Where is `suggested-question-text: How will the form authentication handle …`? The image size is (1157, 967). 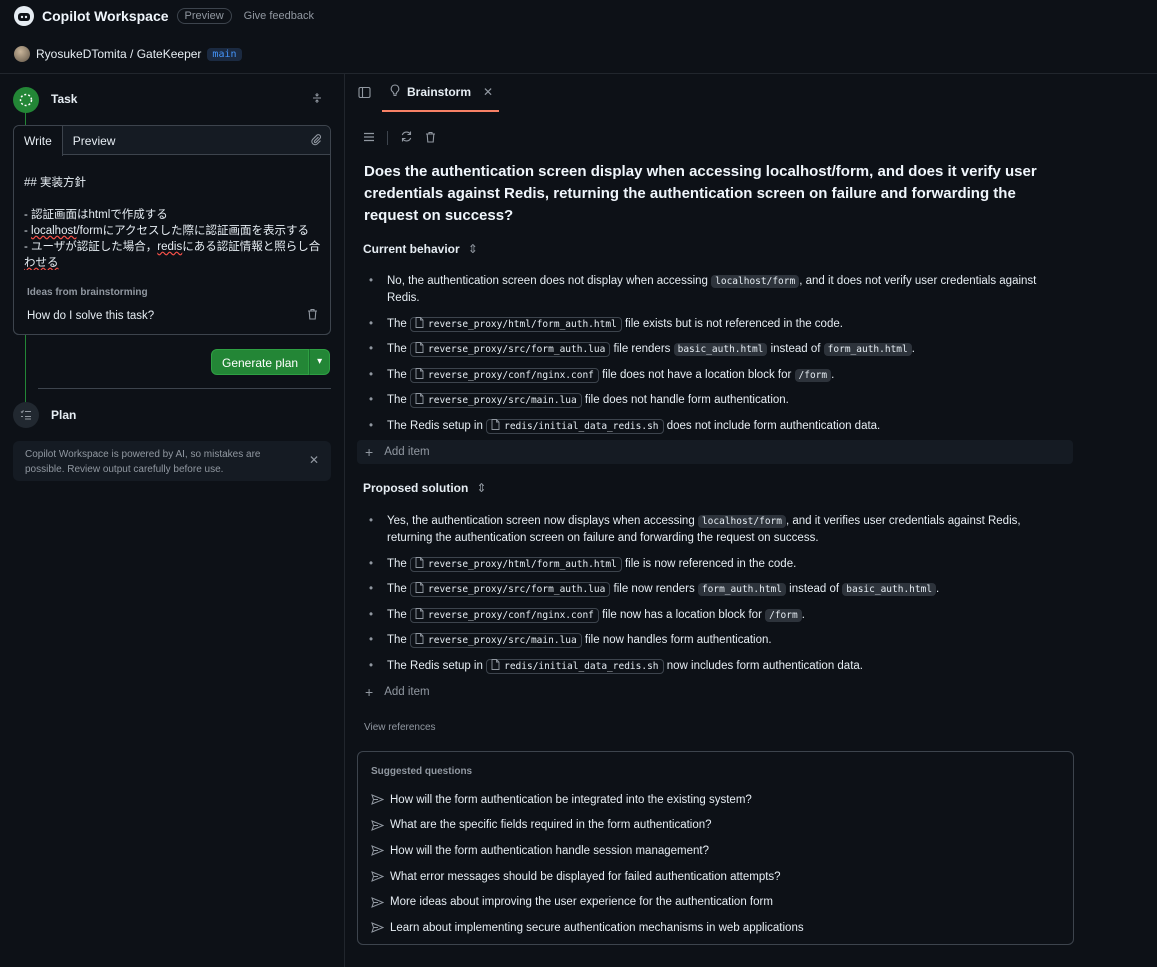 suggested-question-text: How will the form authentication handle … is located at coordinates (549, 850).